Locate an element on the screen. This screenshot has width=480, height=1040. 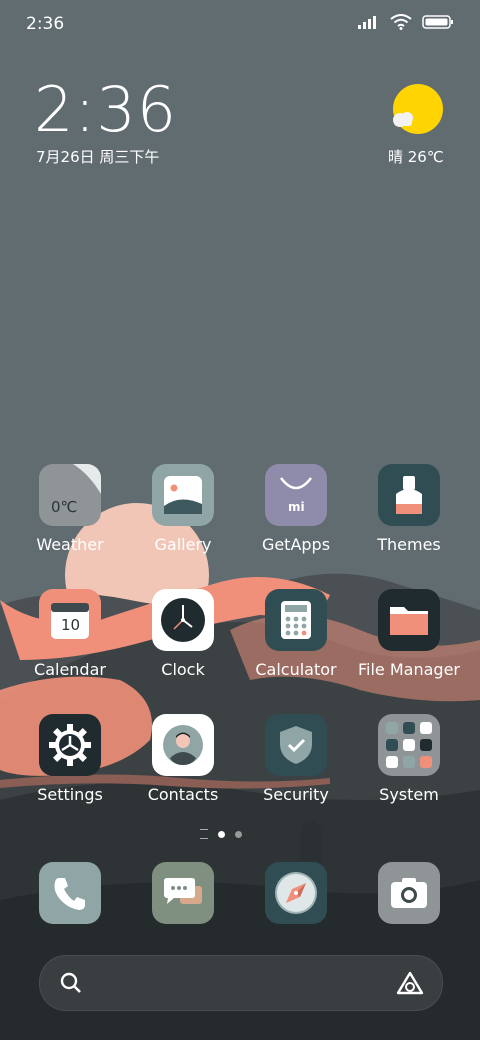
app-clock: Clock is located at coordinates (183, 634).